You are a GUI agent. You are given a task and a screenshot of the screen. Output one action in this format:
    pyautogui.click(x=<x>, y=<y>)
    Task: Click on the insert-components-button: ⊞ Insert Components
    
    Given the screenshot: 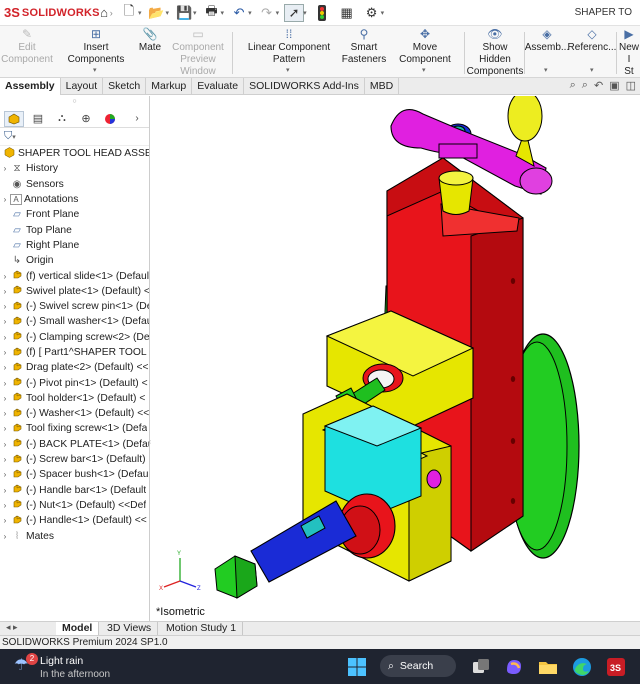 What is the action you would take?
    pyautogui.click(x=96, y=47)
    